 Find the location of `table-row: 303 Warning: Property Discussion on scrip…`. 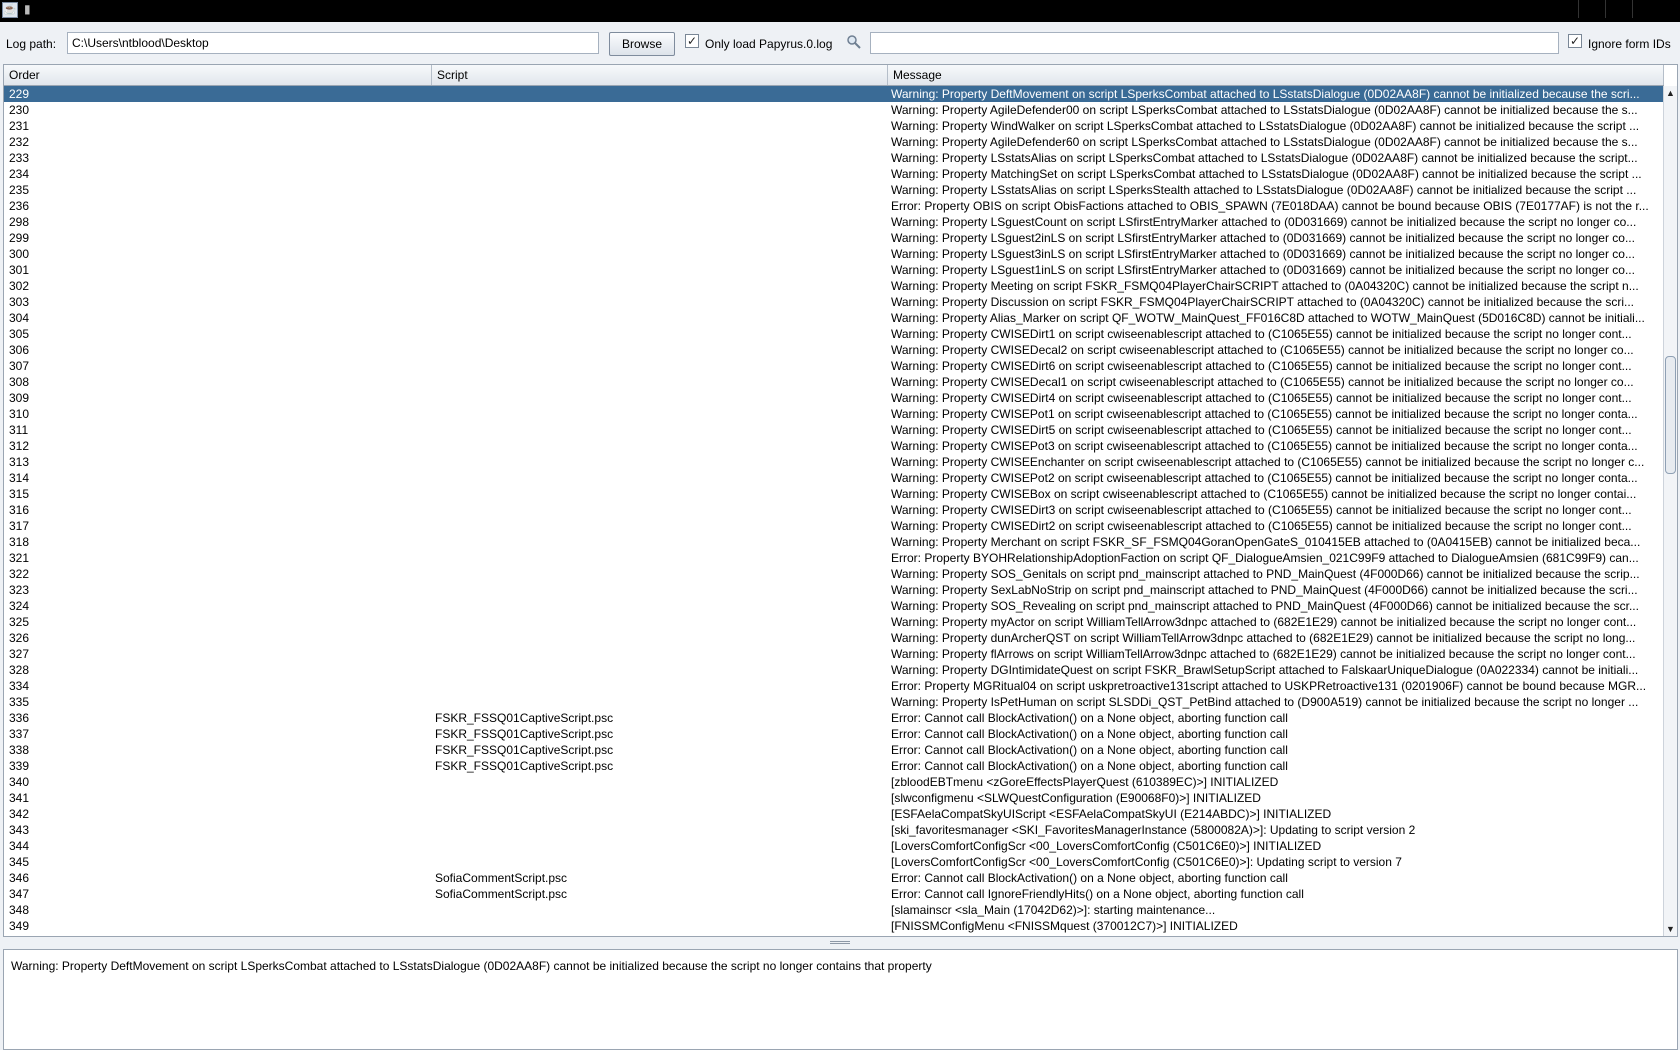

table-row: 303 Warning: Property Discussion on scrip… is located at coordinates (834, 302).